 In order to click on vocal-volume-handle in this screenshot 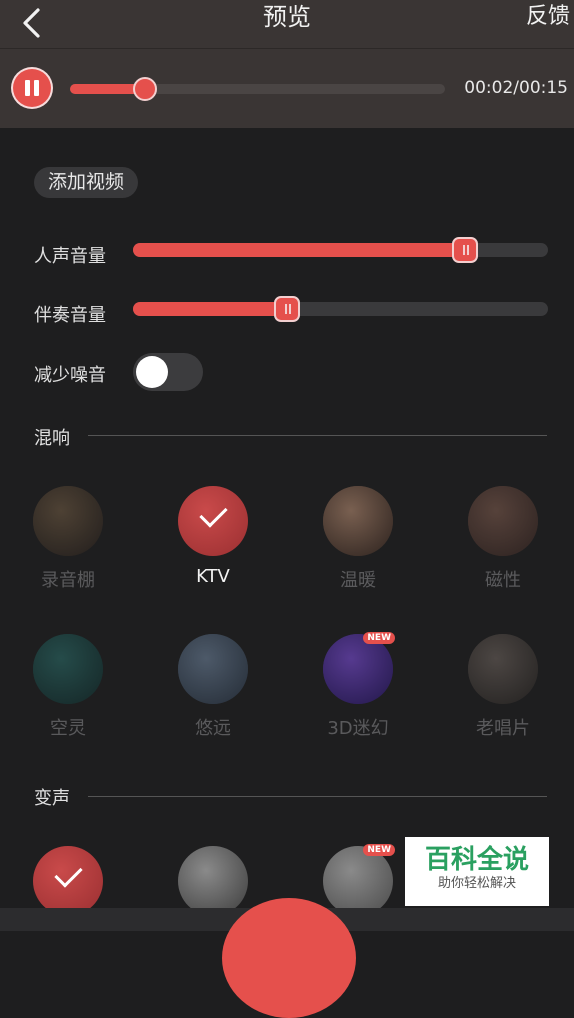, I will do `click(465, 250)`.